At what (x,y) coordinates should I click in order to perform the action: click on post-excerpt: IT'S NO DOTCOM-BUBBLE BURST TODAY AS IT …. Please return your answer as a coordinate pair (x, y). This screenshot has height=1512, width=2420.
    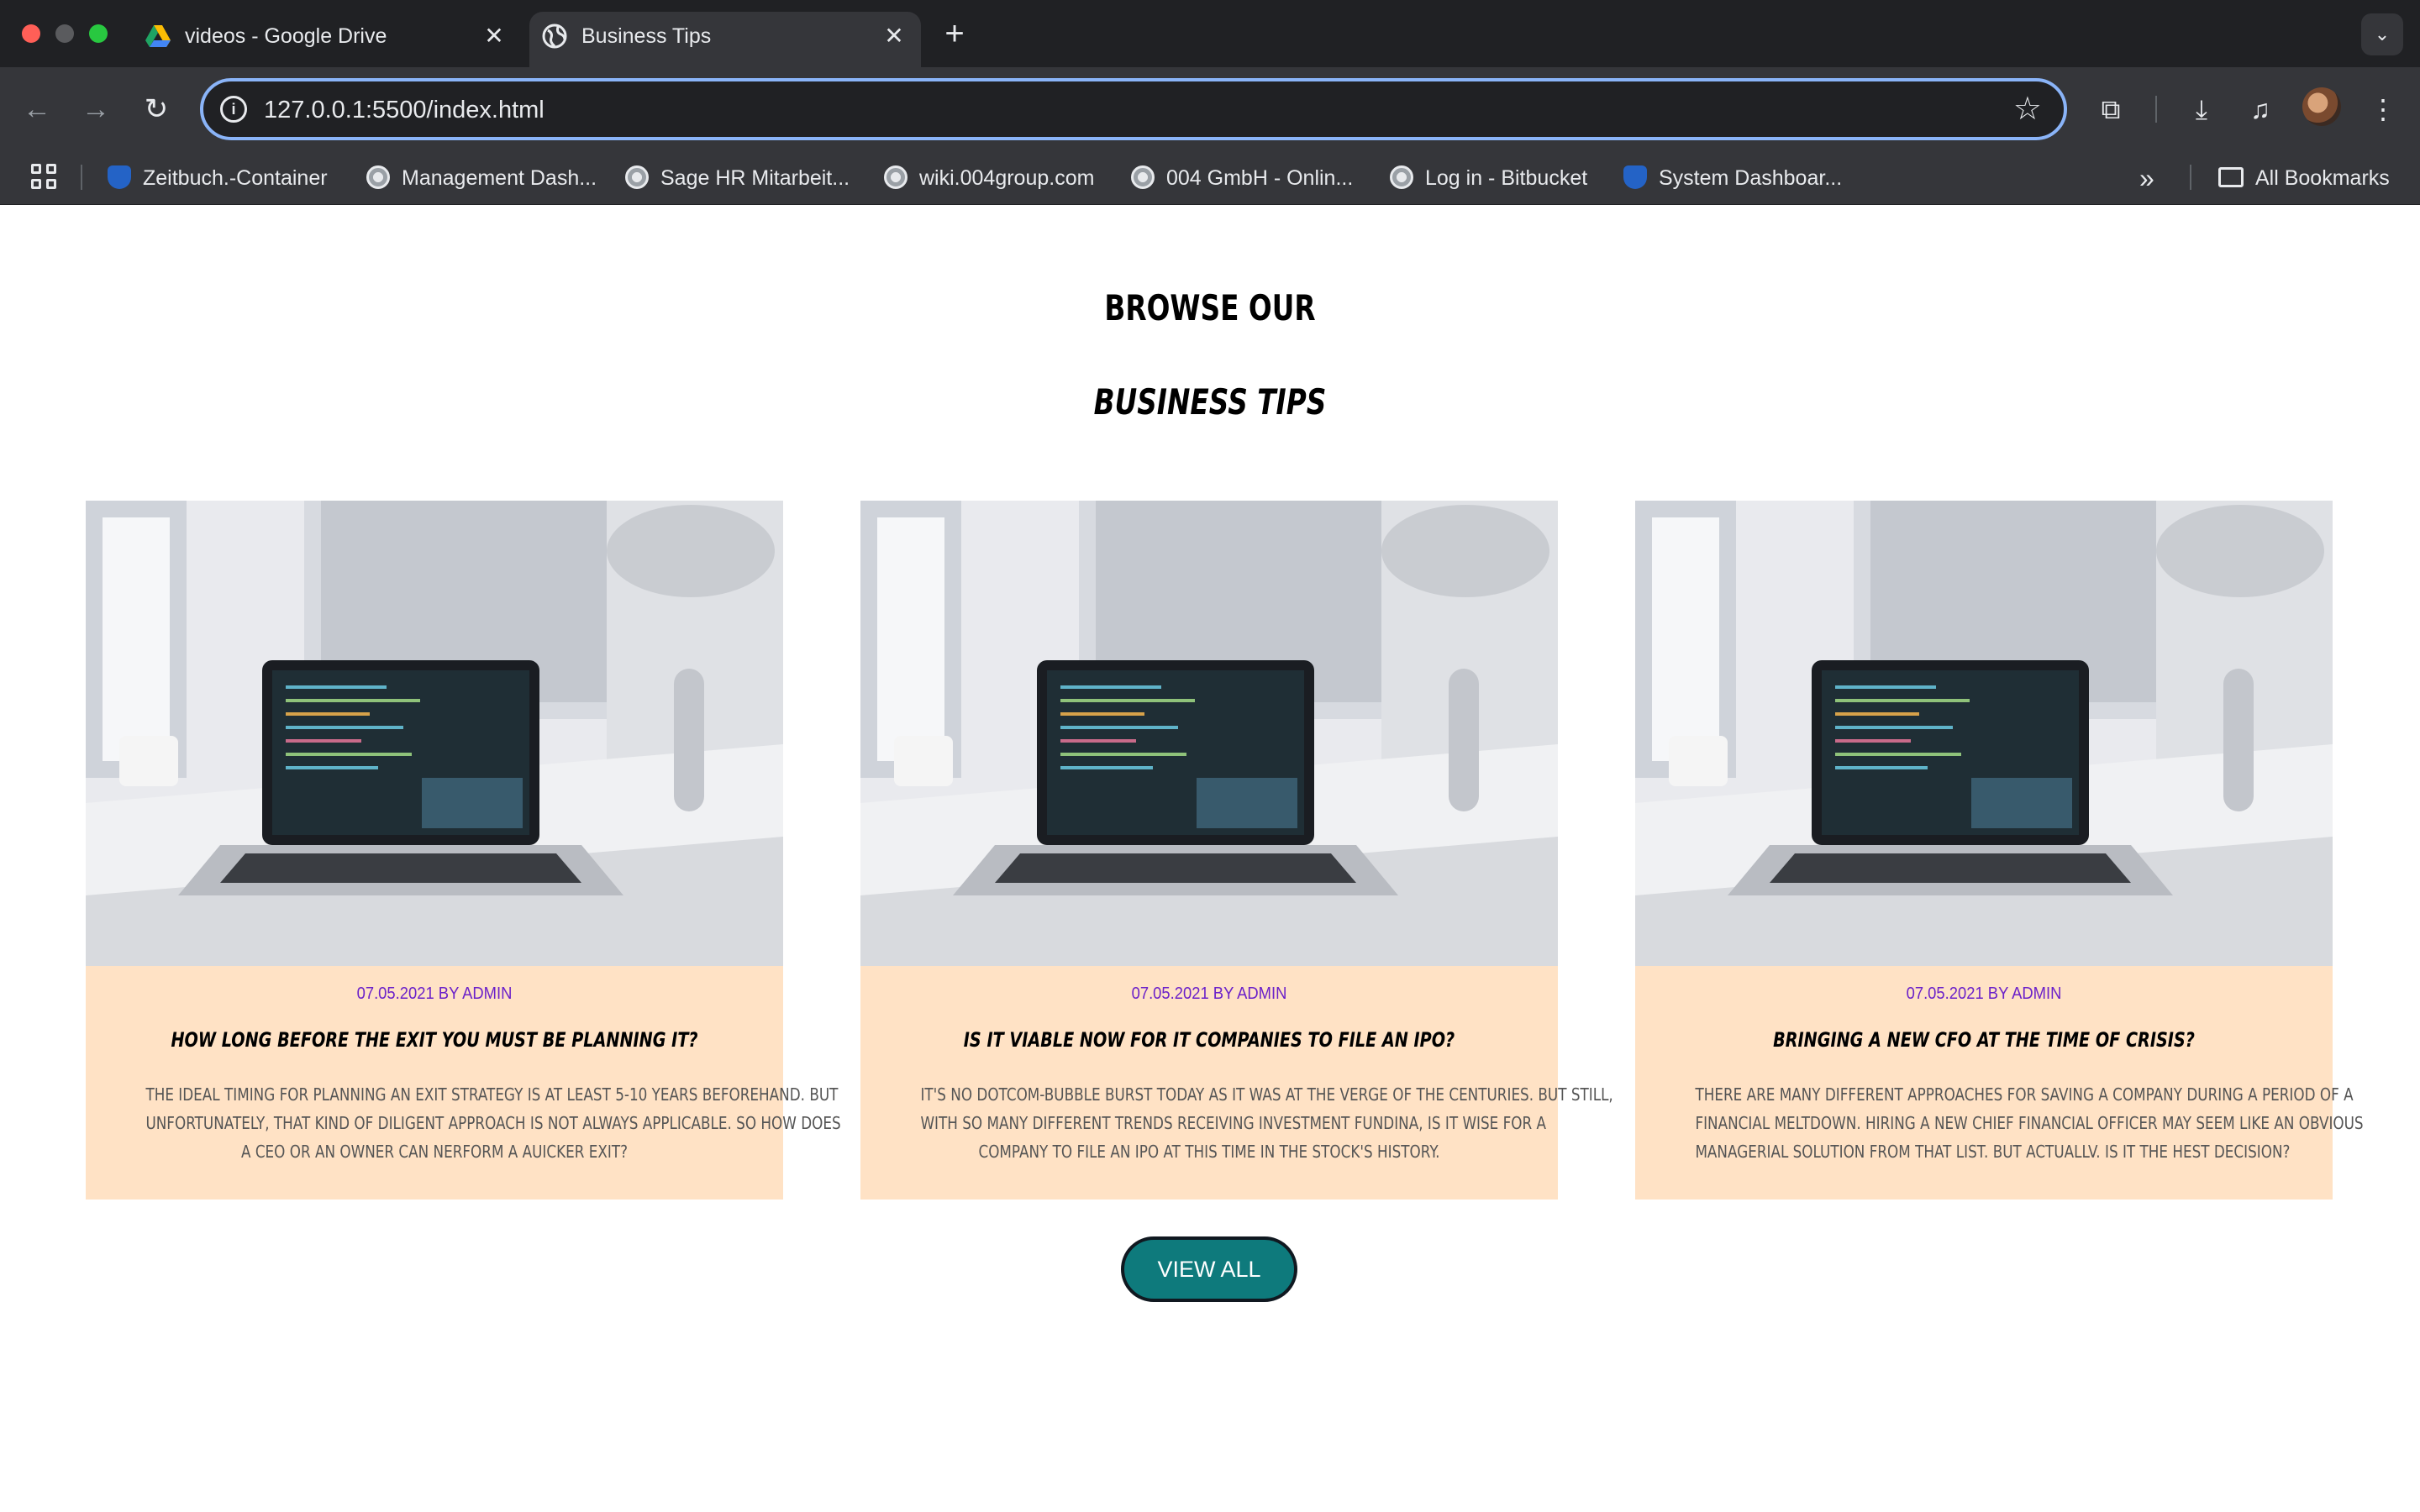
    Looking at the image, I should click on (1264, 1123).